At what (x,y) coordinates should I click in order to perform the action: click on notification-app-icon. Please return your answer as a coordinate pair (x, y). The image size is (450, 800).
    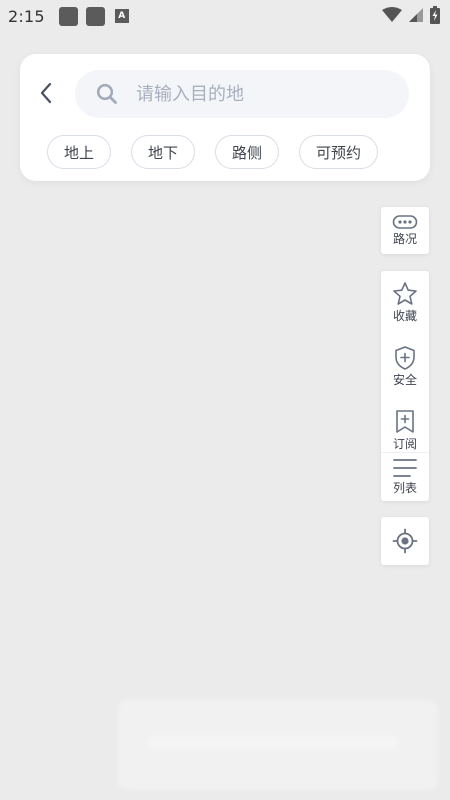
    Looking at the image, I should click on (68, 16).